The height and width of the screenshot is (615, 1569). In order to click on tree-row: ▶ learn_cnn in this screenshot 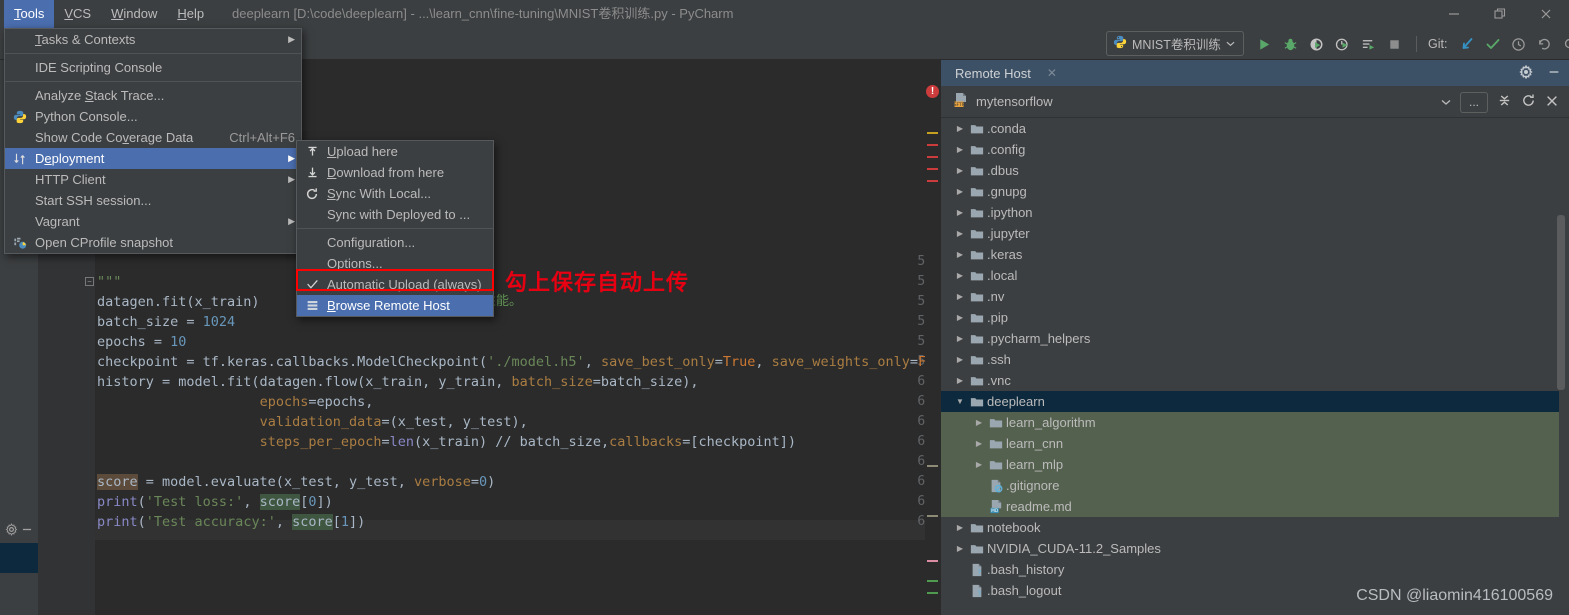, I will do `click(1250, 443)`.